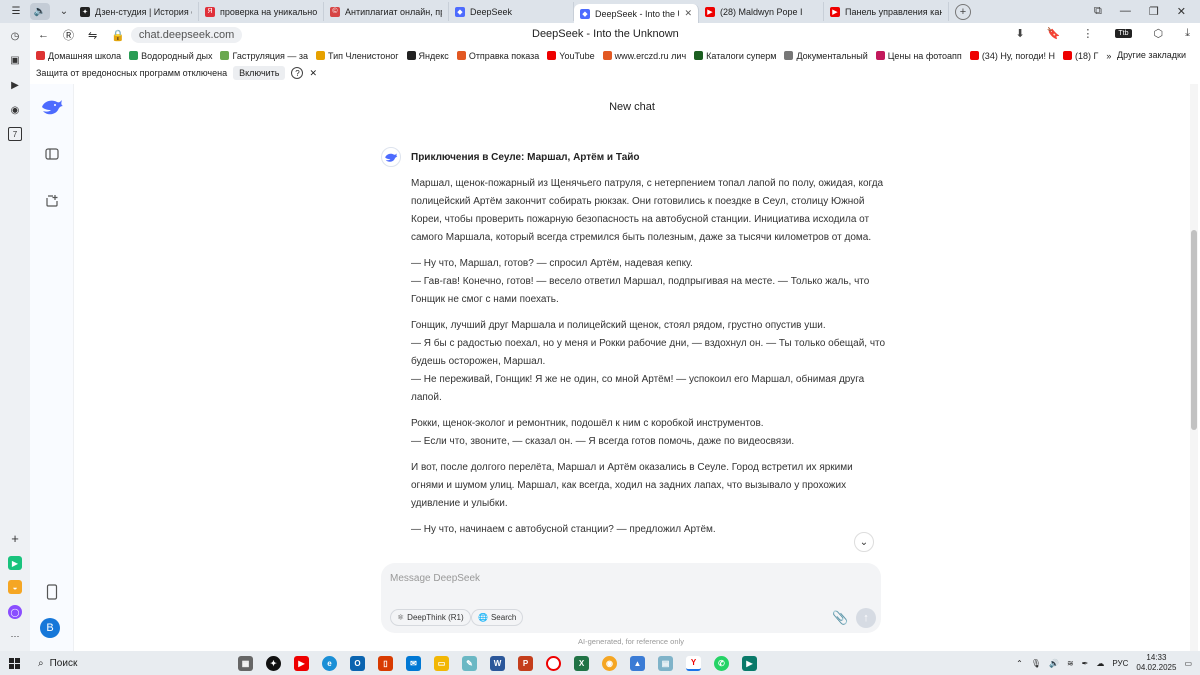  Describe the element at coordinates (15, 85) in the screenshot. I see `video-icon: ▶` at that location.